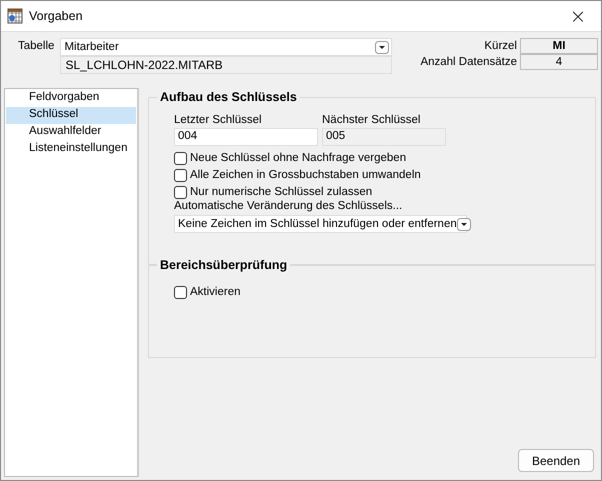 The image size is (602, 481). I want to click on sidebar-item: Listeneinstellungen, so click(71, 149).